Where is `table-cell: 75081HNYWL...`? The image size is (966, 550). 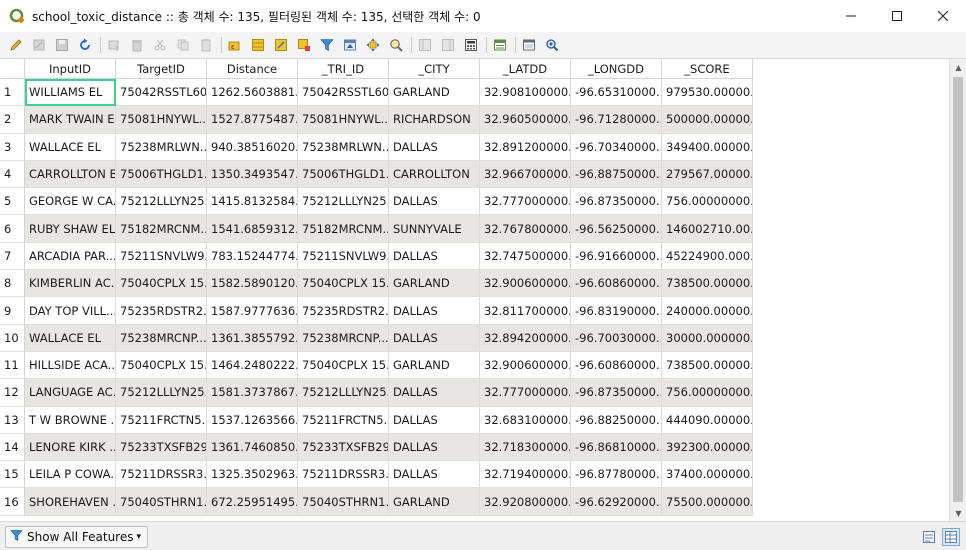
table-cell: 75081HNYWL... is located at coordinates (343, 120).